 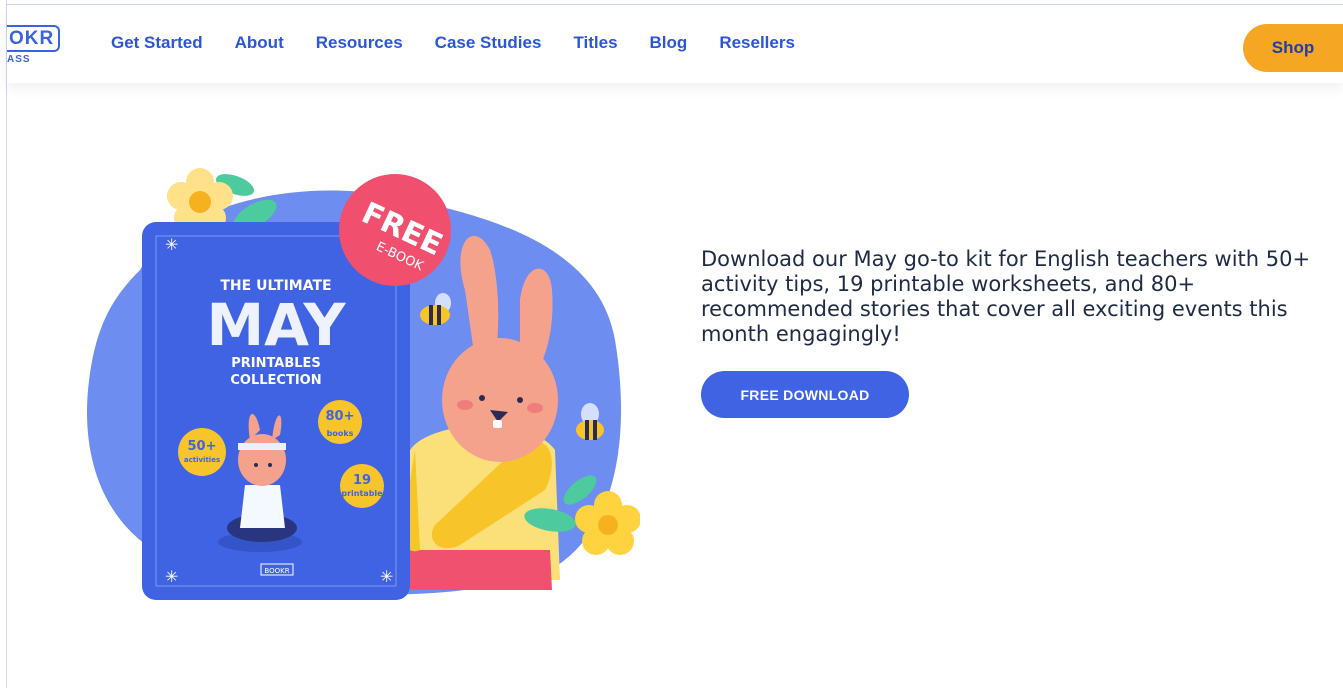 I want to click on stat-value: 80+, so click(x=340, y=416).